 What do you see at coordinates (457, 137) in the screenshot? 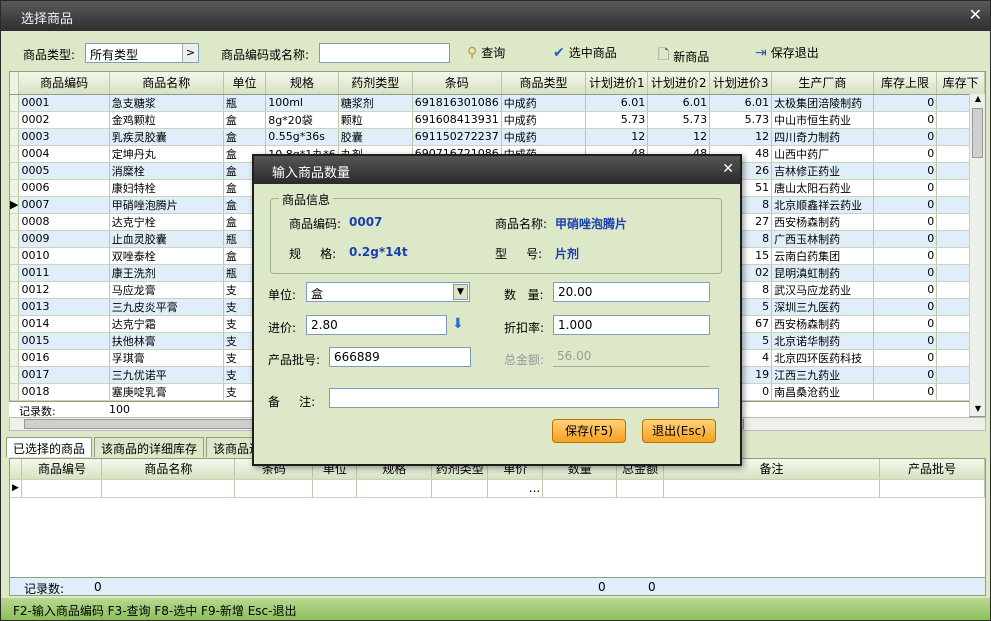
I see `table-cell: 6911502722​37` at bounding box center [457, 137].